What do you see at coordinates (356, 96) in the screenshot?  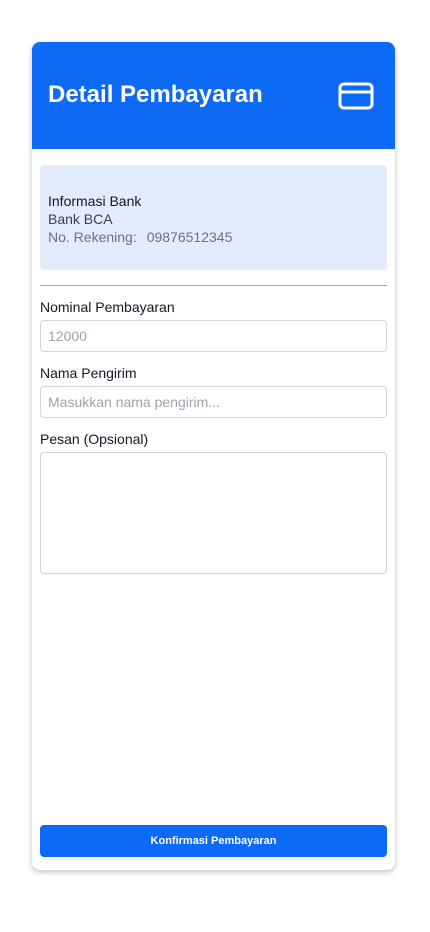 I see `credit-card-icon` at bounding box center [356, 96].